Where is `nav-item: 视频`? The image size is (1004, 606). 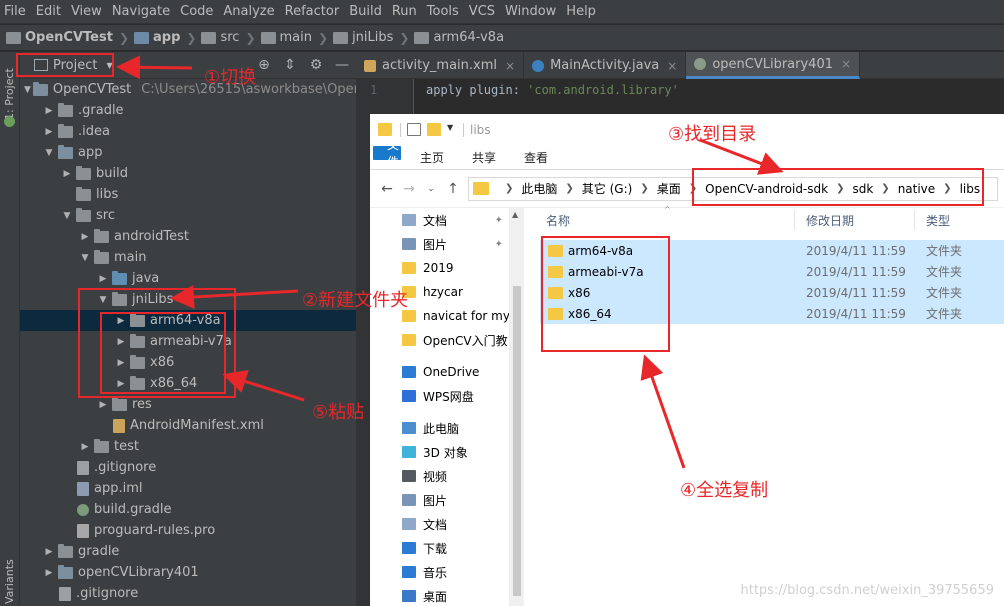 nav-item: 视频 is located at coordinates (439, 476).